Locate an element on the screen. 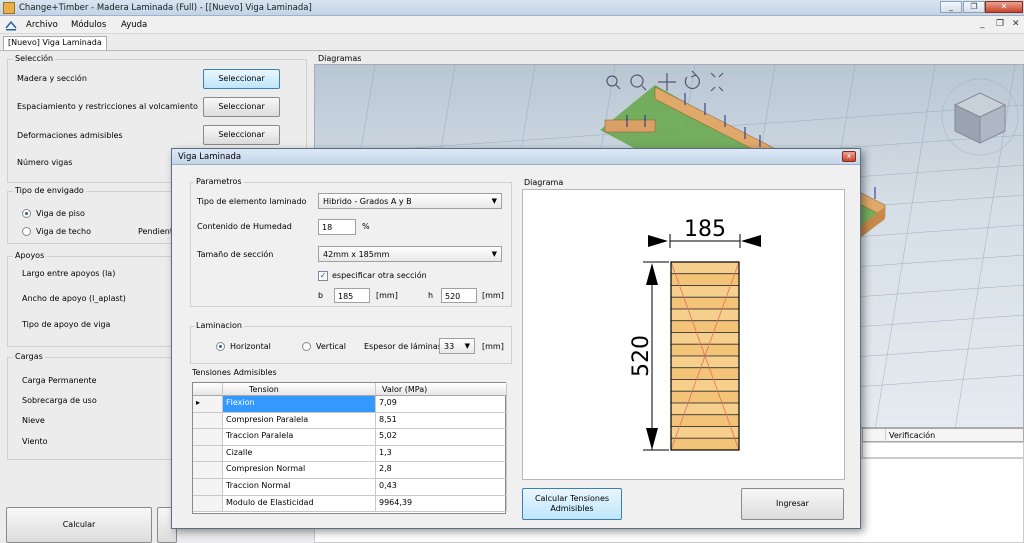 The image size is (1024, 543). fit-icon is located at coordinates (717, 82).